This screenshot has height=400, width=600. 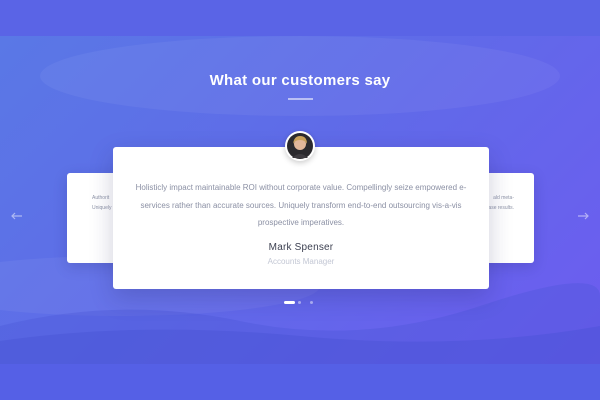 I want to click on card-snippet: Authorit Uniquely c, so click(x=103, y=203).